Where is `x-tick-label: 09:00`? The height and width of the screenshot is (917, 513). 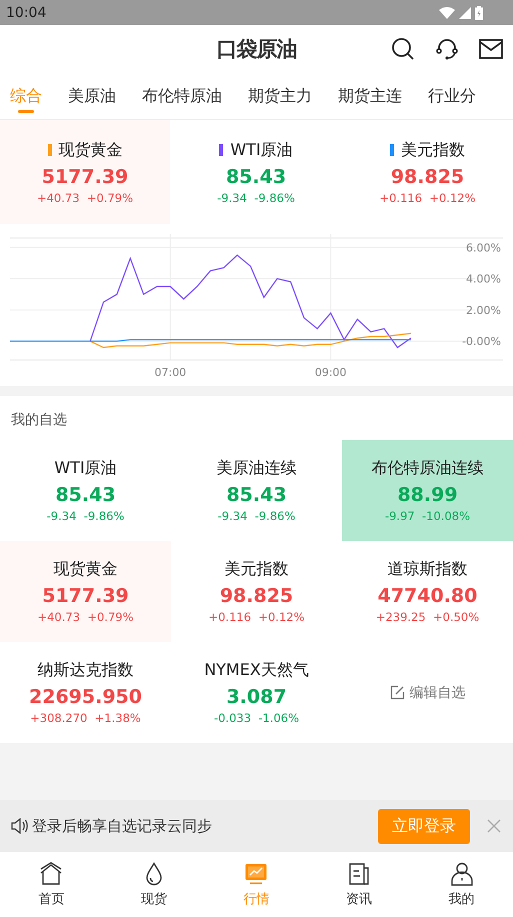 x-tick-label: 09:00 is located at coordinates (330, 372).